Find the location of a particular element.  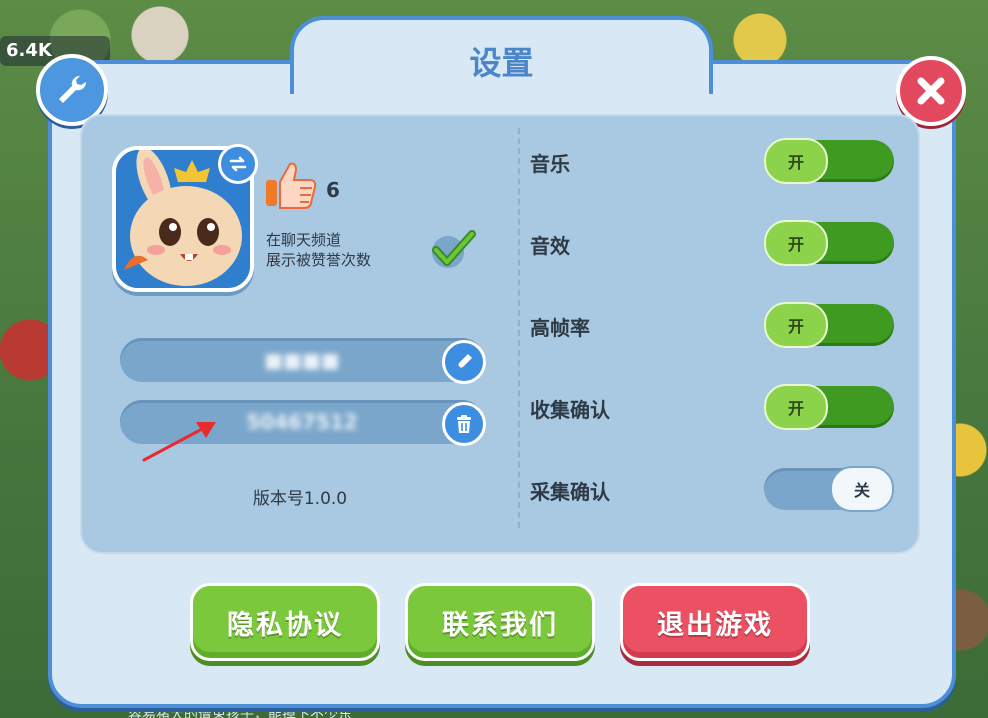

setting-sfx-label: 音效 is located at coordinates (550, 246).